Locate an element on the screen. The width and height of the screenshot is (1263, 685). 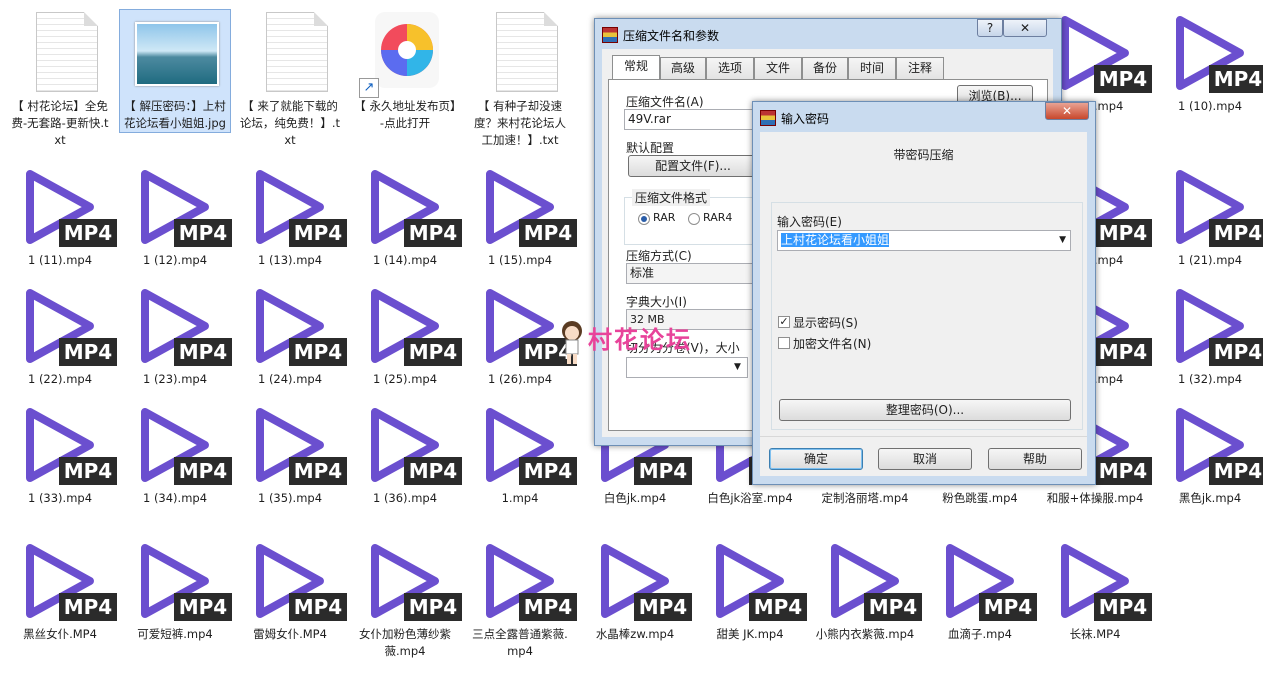
tab-time: 时间 is located at coordinates (872, 68).